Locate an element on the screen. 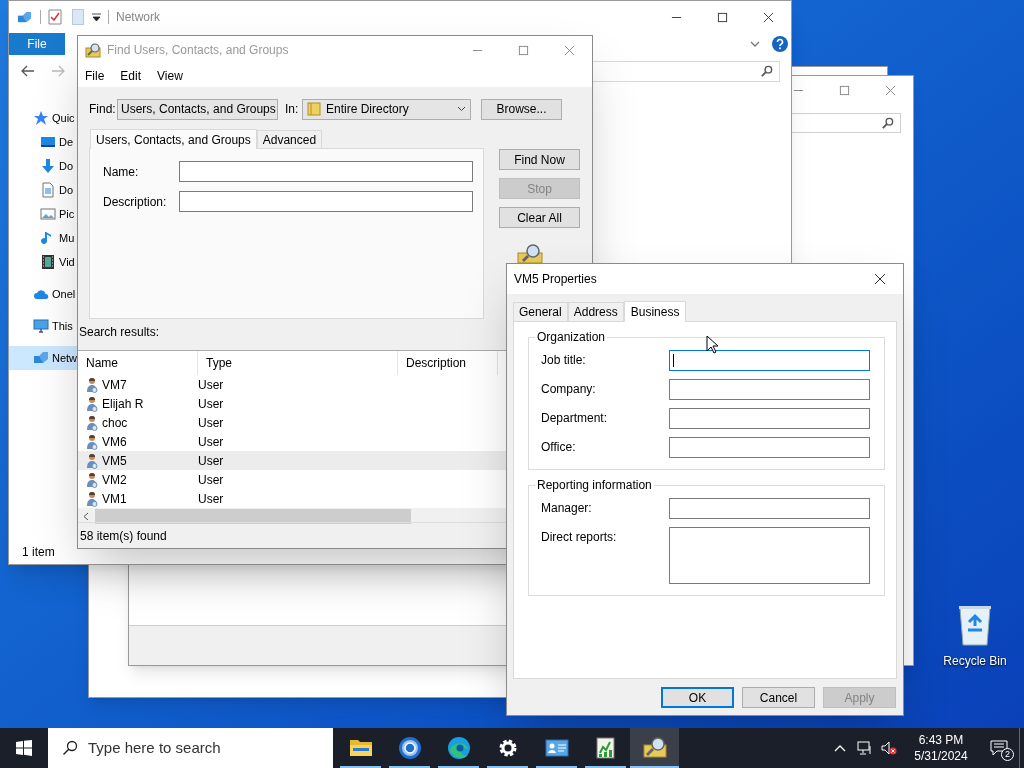  chevron-up-icon is located at coordinates (840, 748).